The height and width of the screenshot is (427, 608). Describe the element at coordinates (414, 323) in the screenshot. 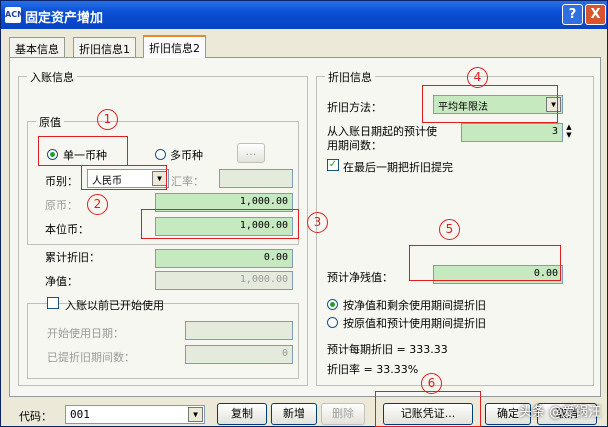

I see `opt-orig-label: 按原值和预计使用期间提折旧` at that location.